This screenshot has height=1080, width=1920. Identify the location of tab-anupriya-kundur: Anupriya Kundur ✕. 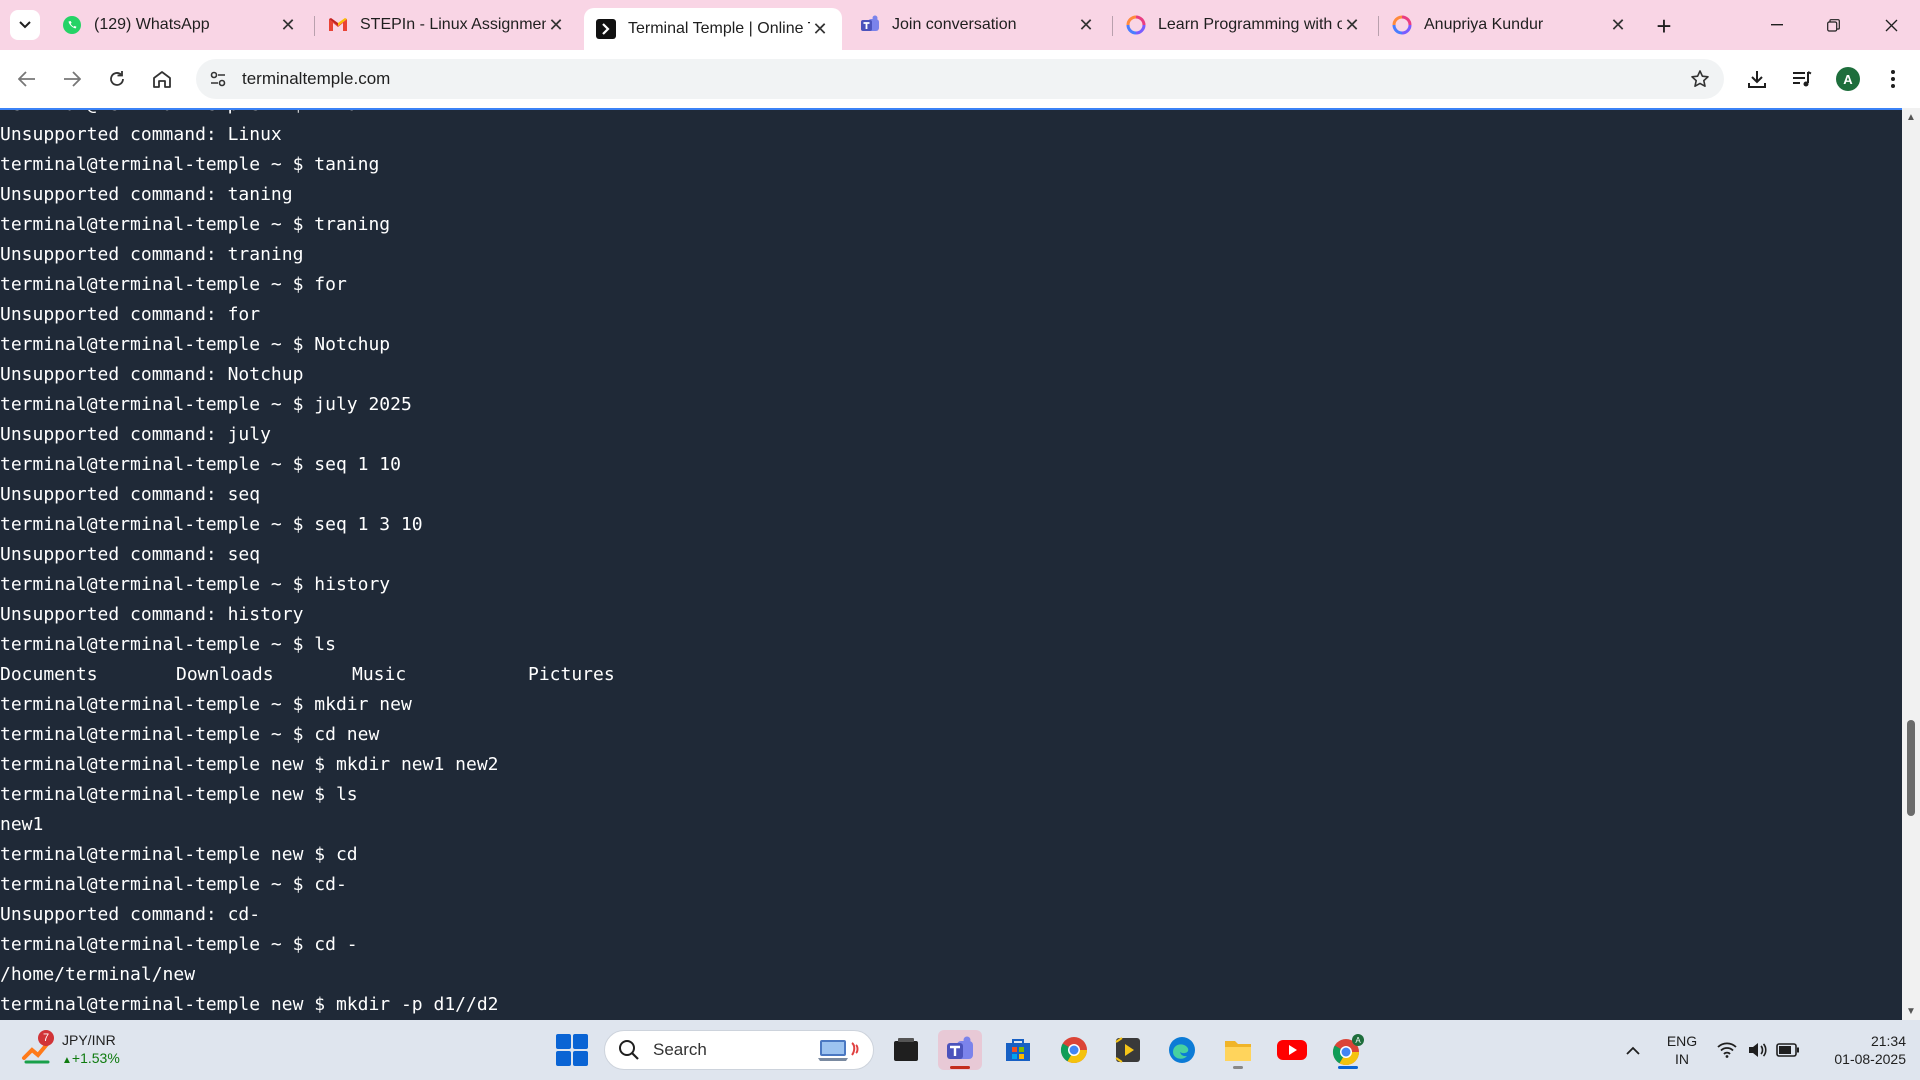
(1510, 25).